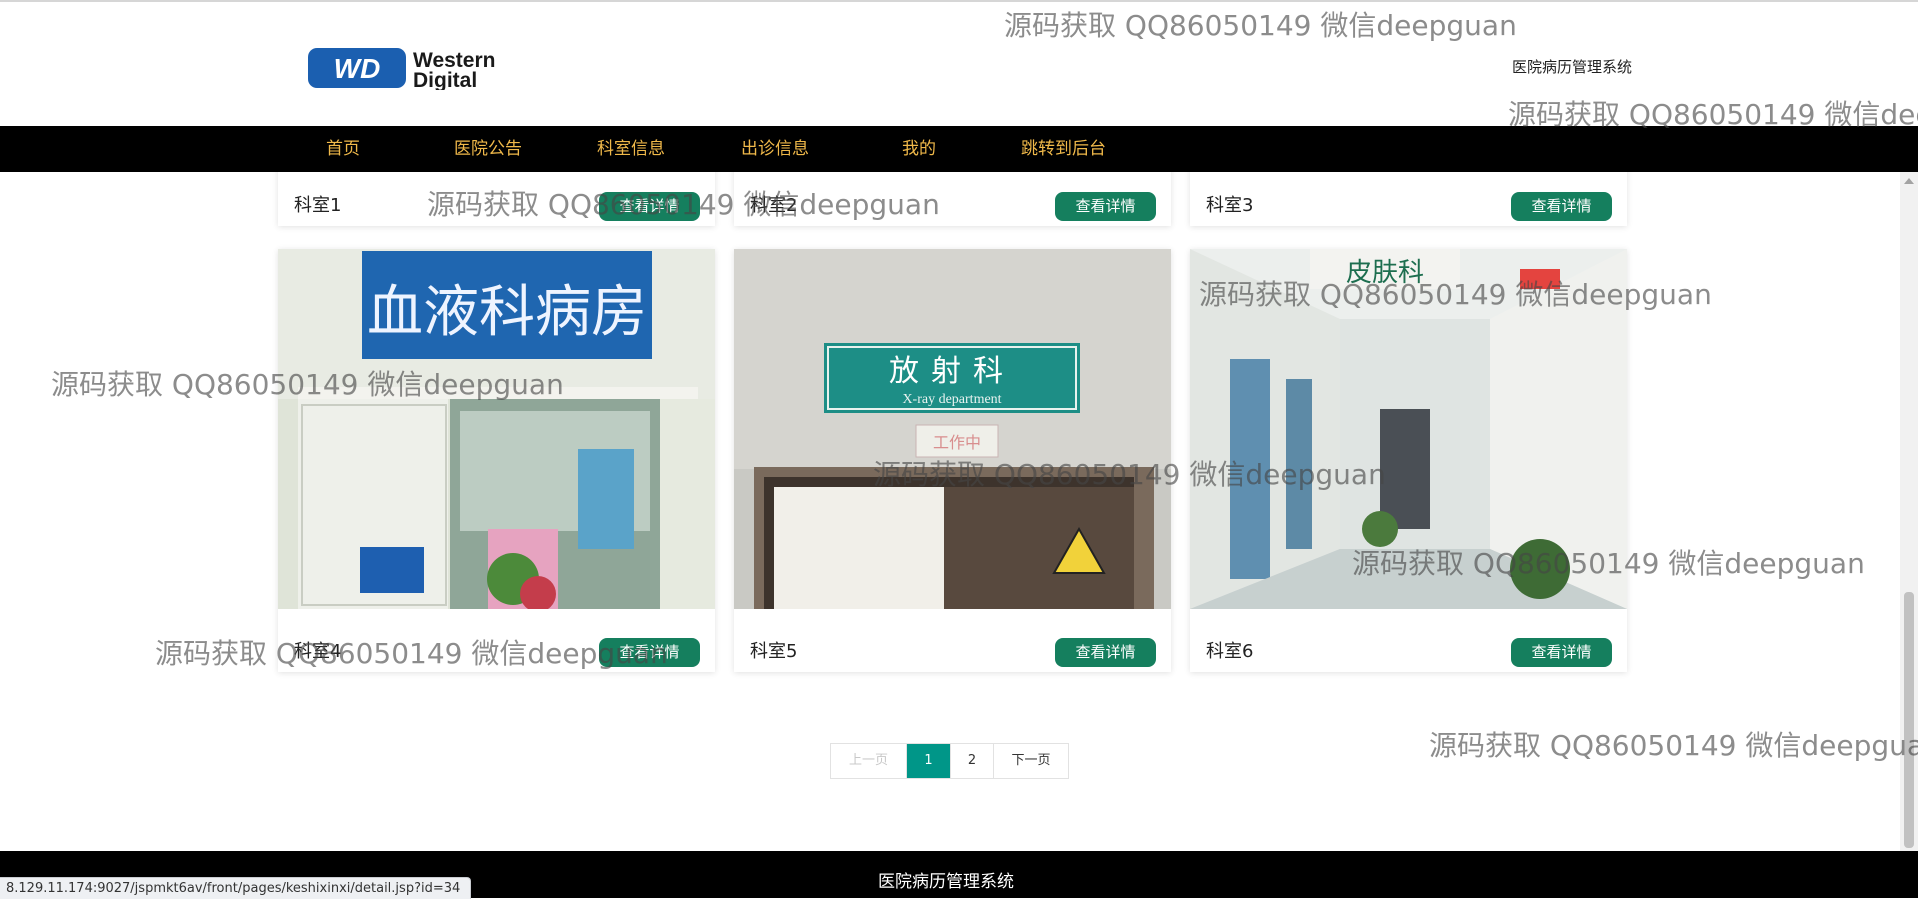 The image size is (1918, 899). Describe the element at coordinates (919, 149) in the screenshot. I see `nav-mine: 我的` at that location.